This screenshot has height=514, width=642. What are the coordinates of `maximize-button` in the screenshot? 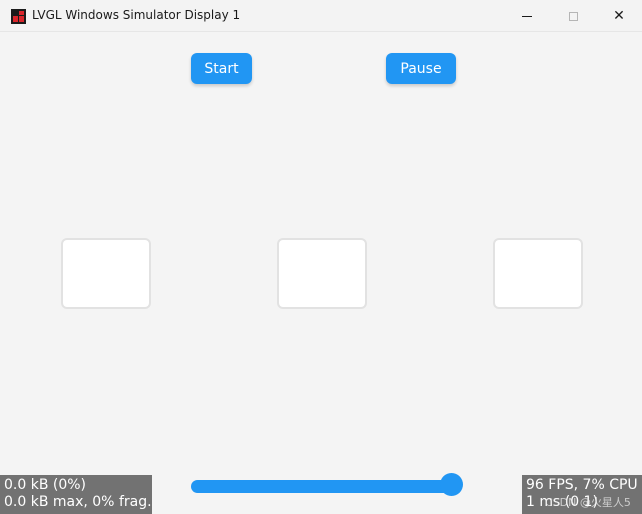 It's located at (573, 16).